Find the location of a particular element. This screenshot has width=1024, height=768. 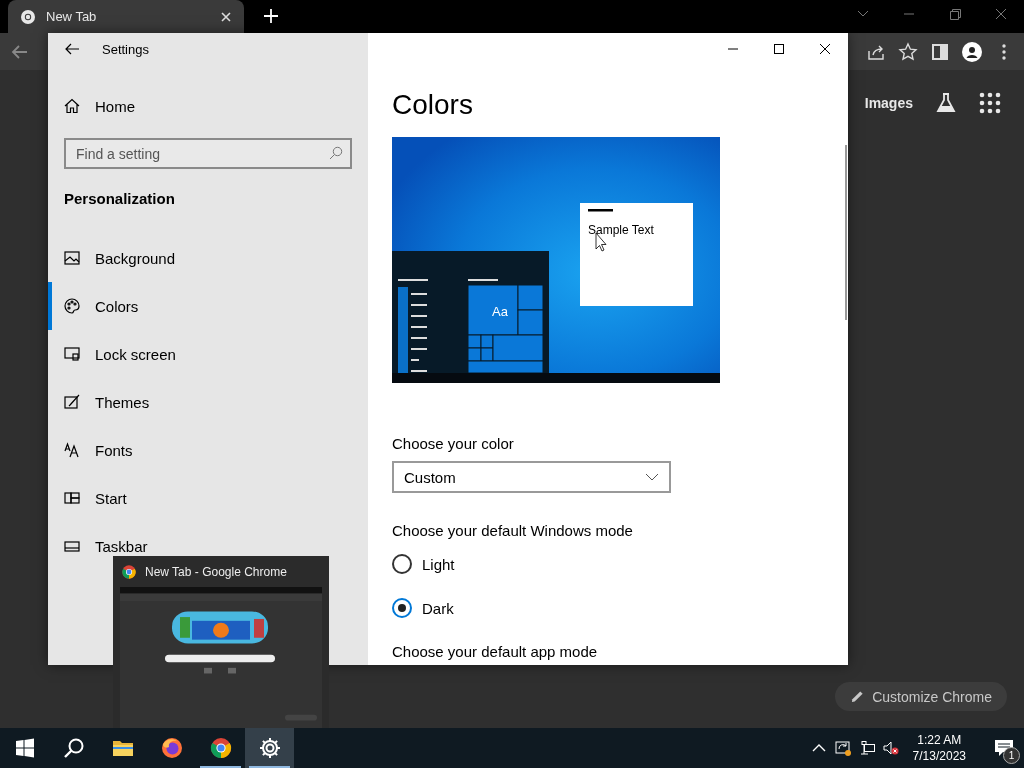

sidebar-item: Background is located at coordinates (208, 258).